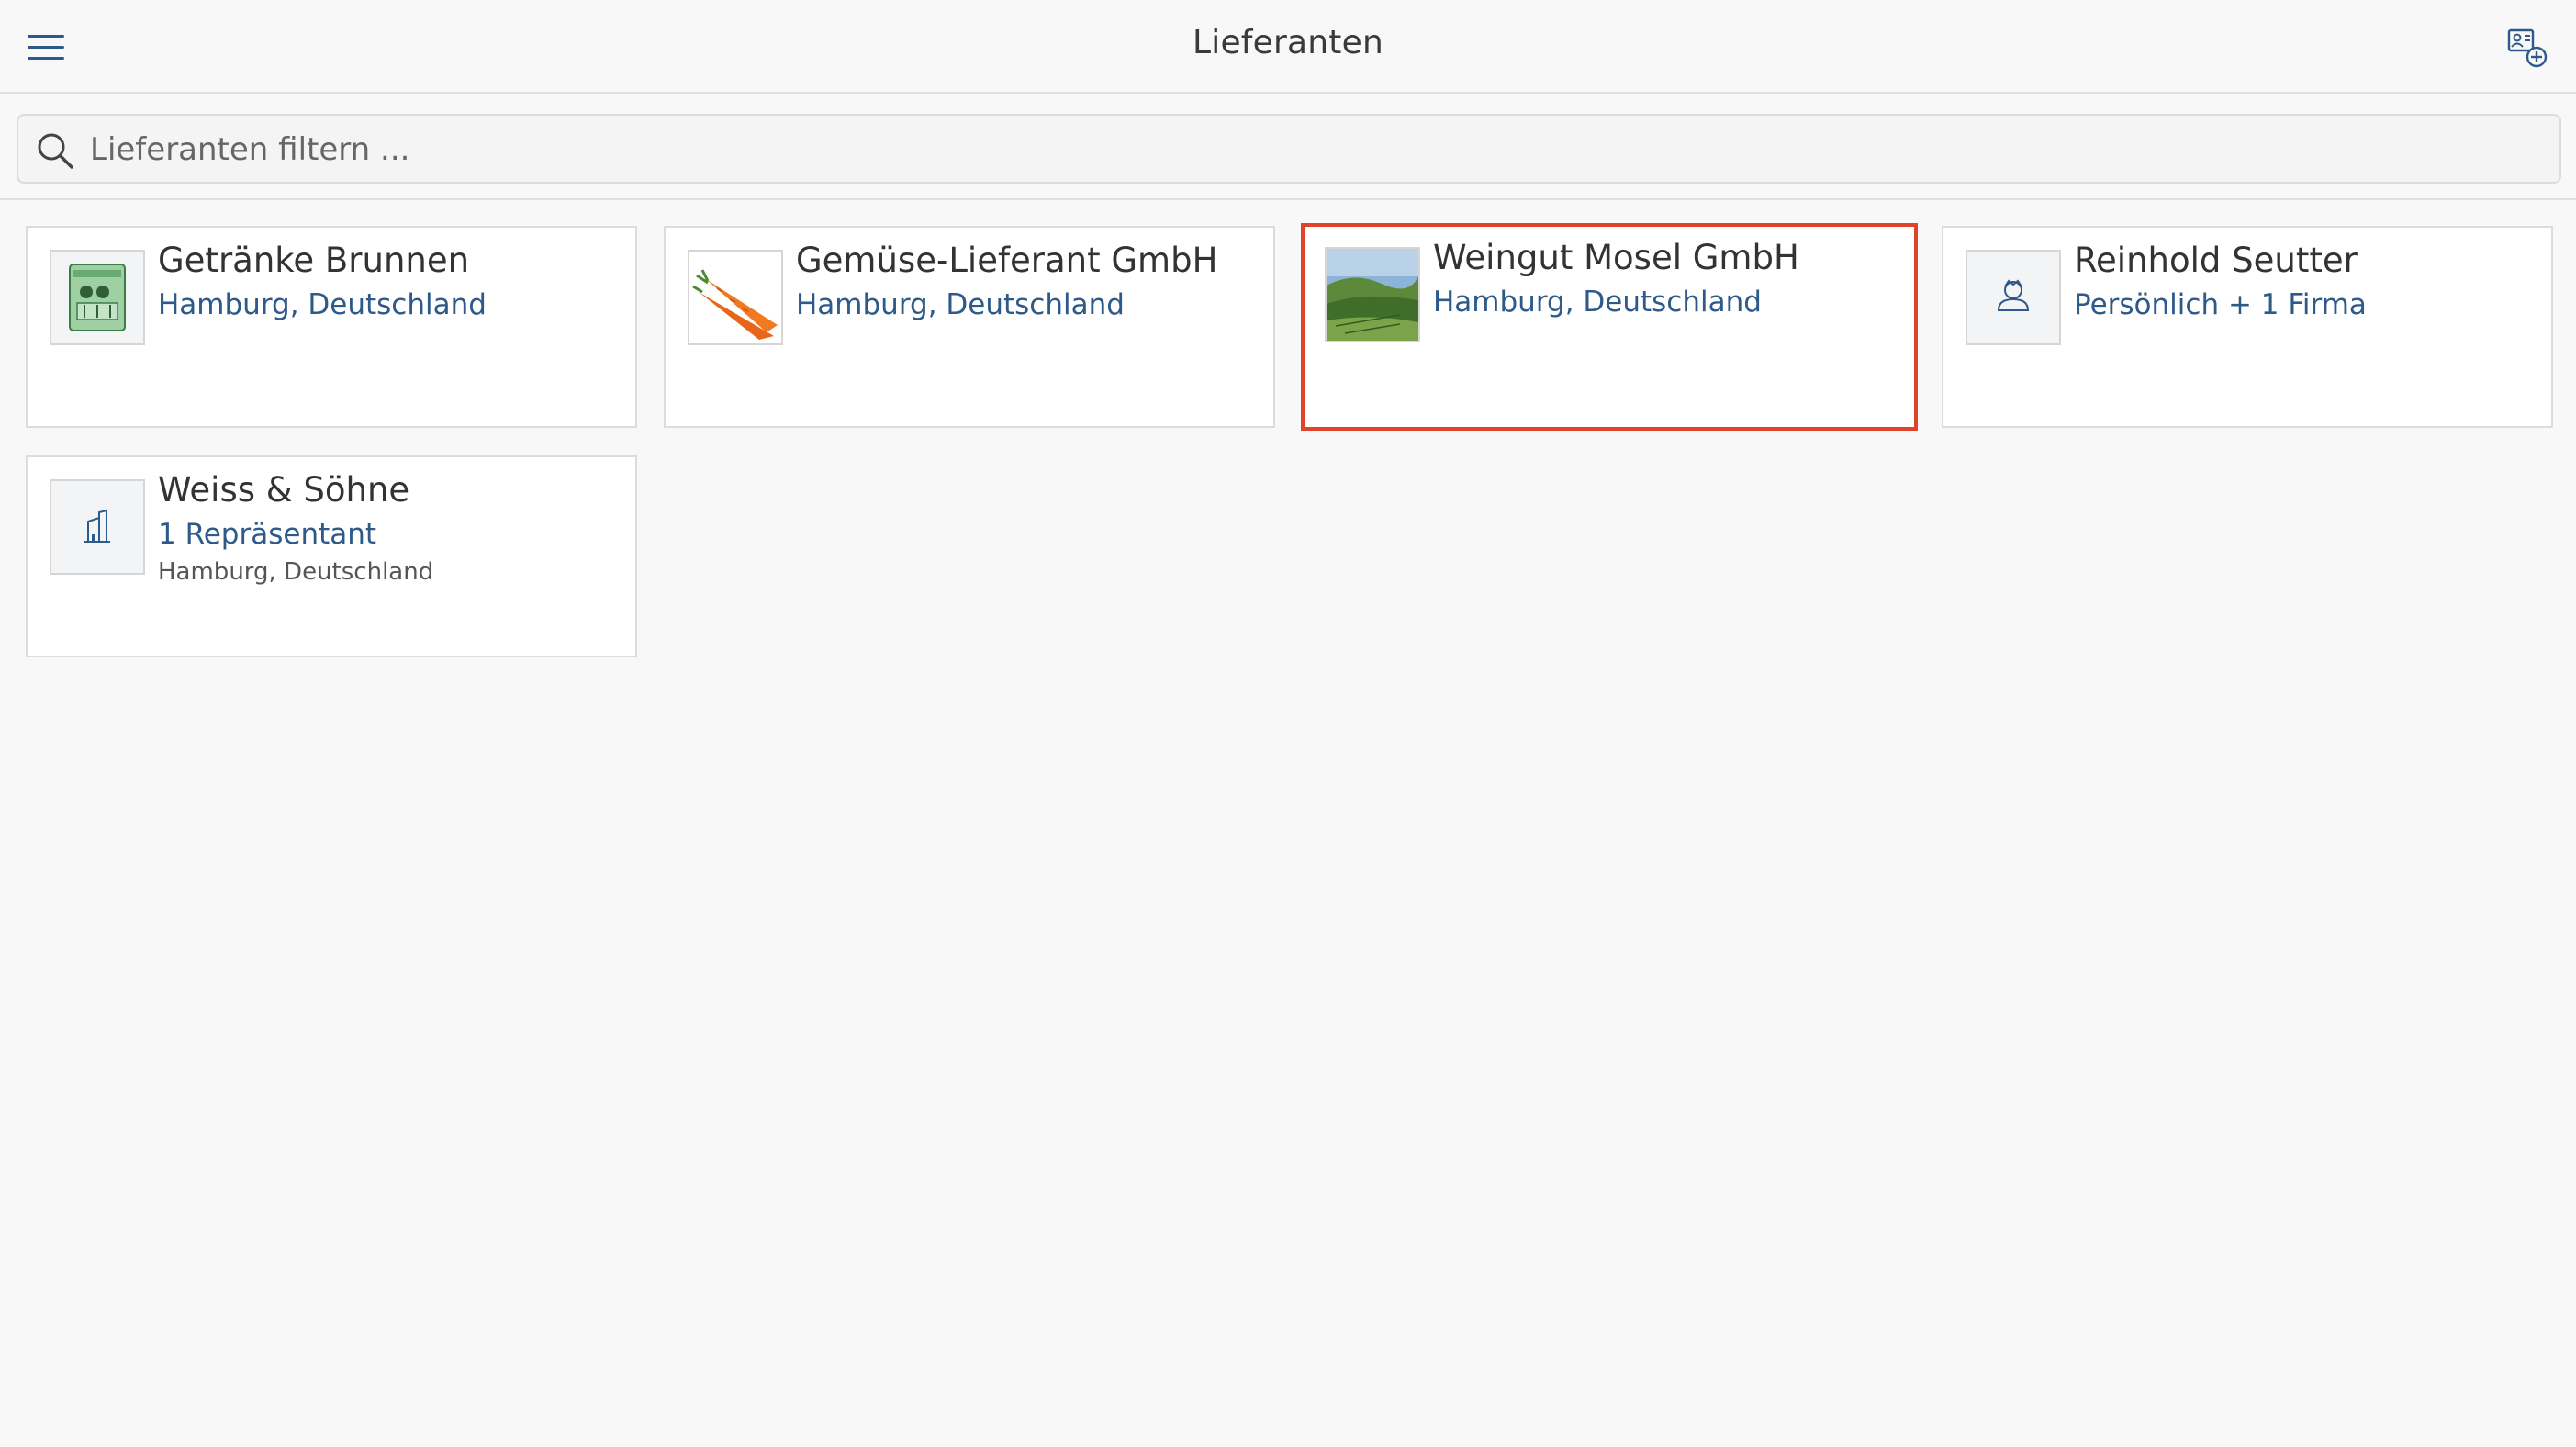  Describe the element at coordinates (1288, 199) in the screenshot. I see `divider` at that location.